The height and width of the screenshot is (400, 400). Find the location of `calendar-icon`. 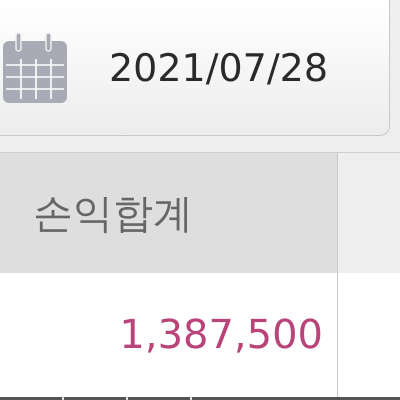

calendar-icon is located at coordinates (35, 67).